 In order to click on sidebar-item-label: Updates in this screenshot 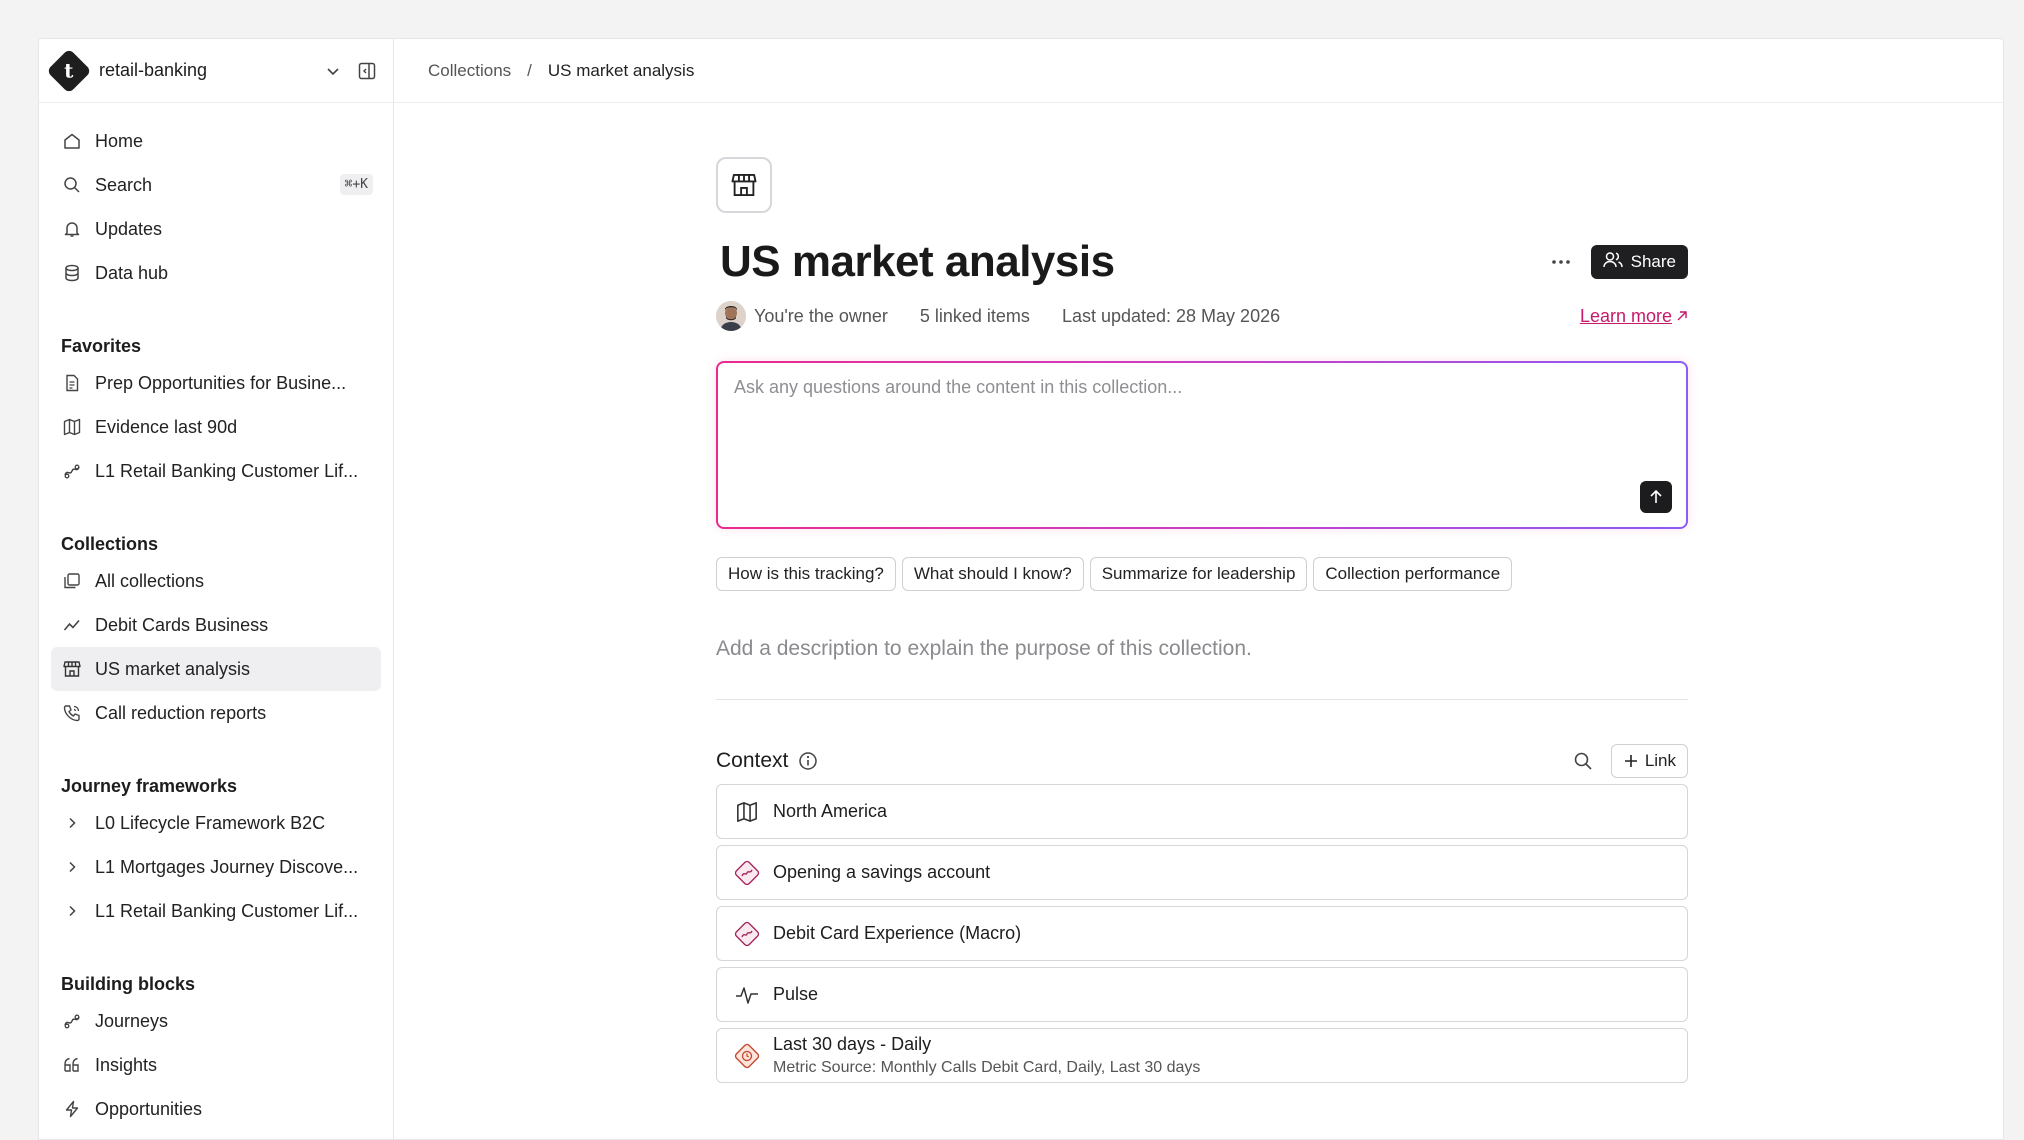, I will do `click(129, 228)`.